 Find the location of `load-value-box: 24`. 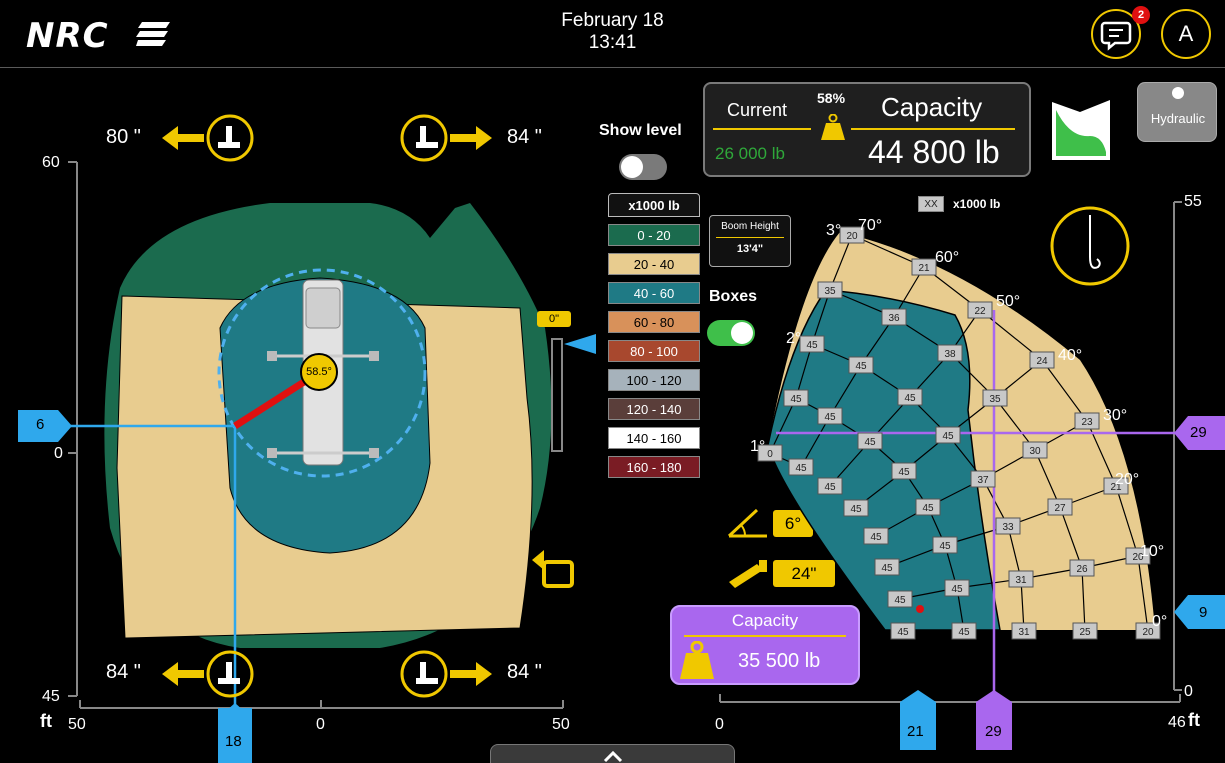

load-value-box: 24 is located at coordinates (1042, 360).